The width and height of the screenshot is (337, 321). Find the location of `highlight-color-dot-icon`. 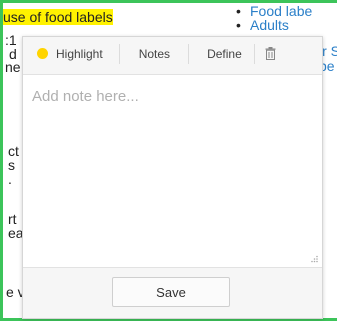

highlight-color-dot-icon is located at coordinates (42, 53).